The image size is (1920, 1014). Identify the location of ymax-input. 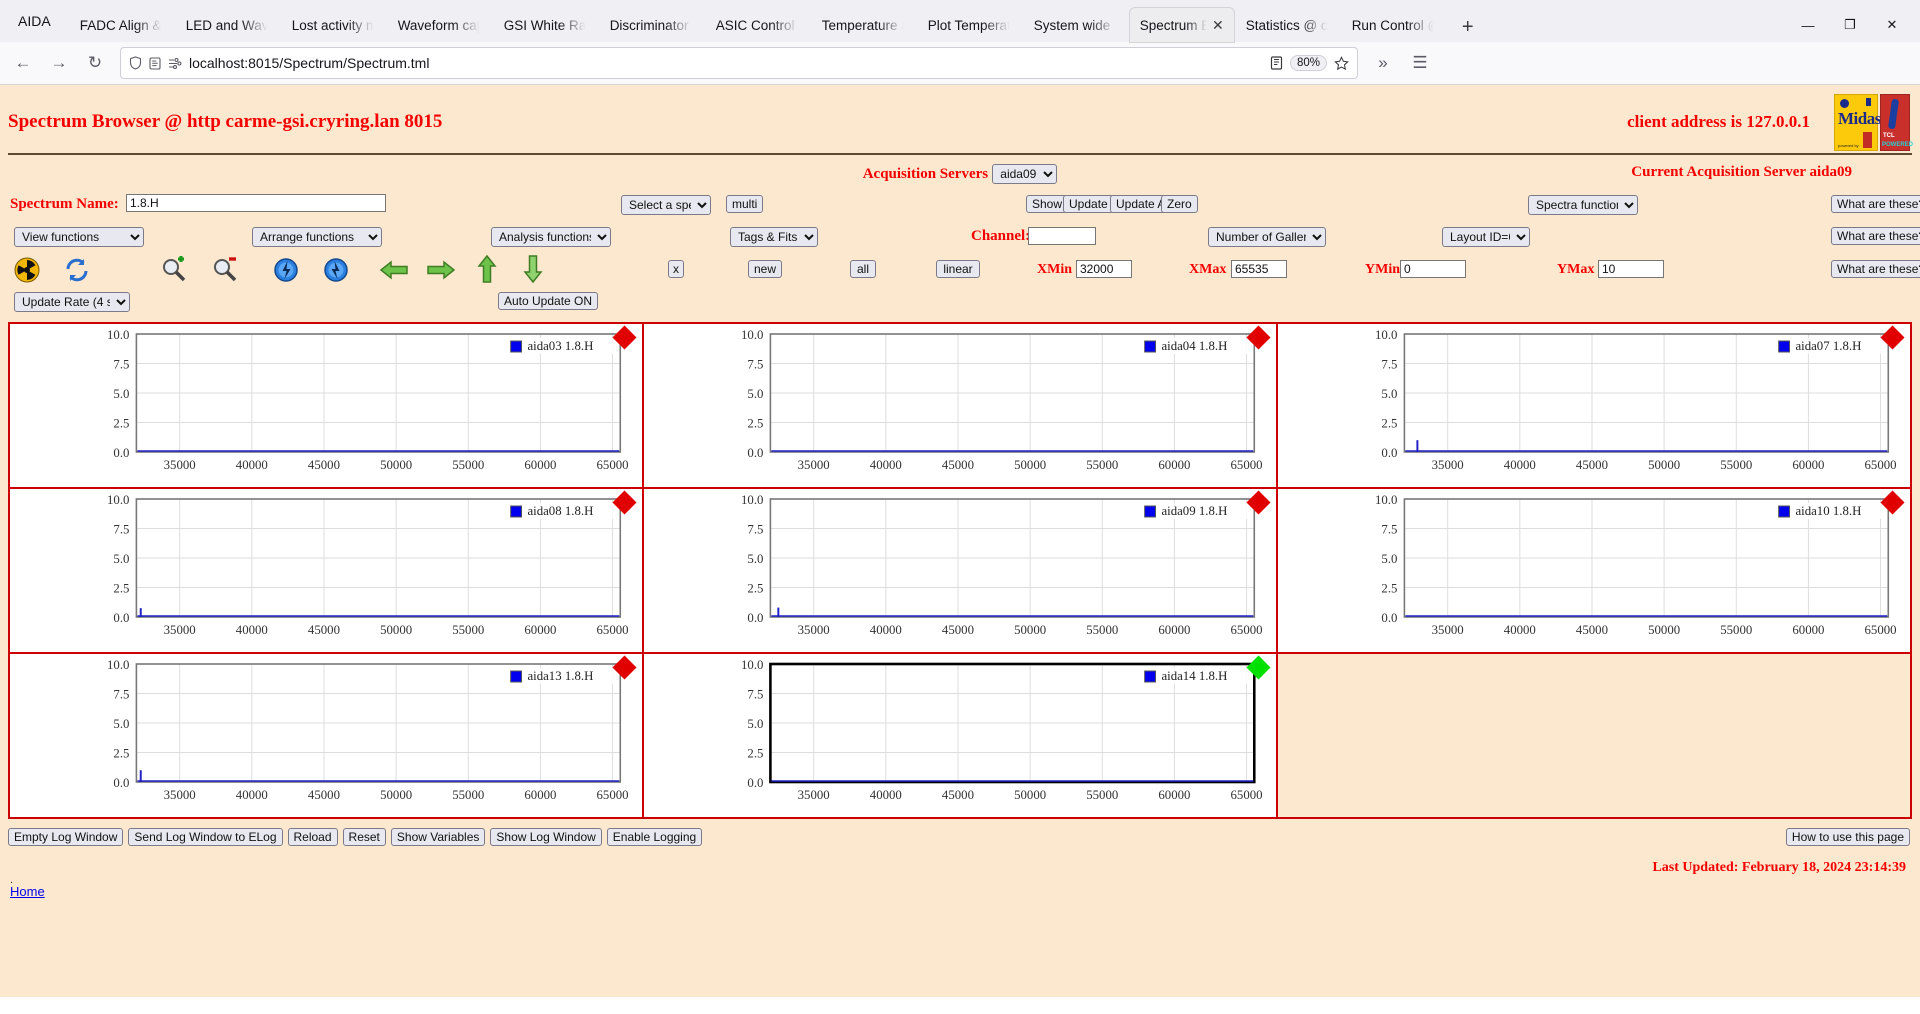
(1631, 269).